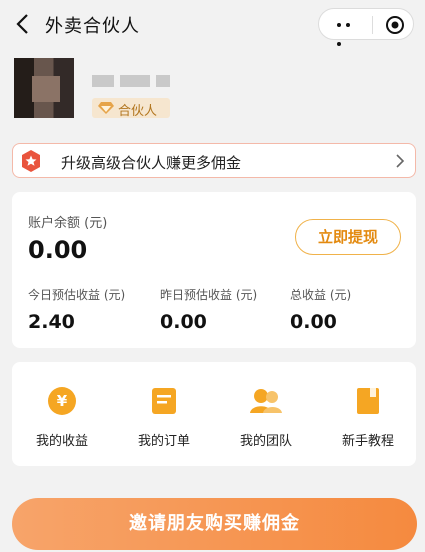 Image resolution: width=425 pixels, height=552 pixels. I want to click on yen-coin-icon: ¥, so click(62, 401).